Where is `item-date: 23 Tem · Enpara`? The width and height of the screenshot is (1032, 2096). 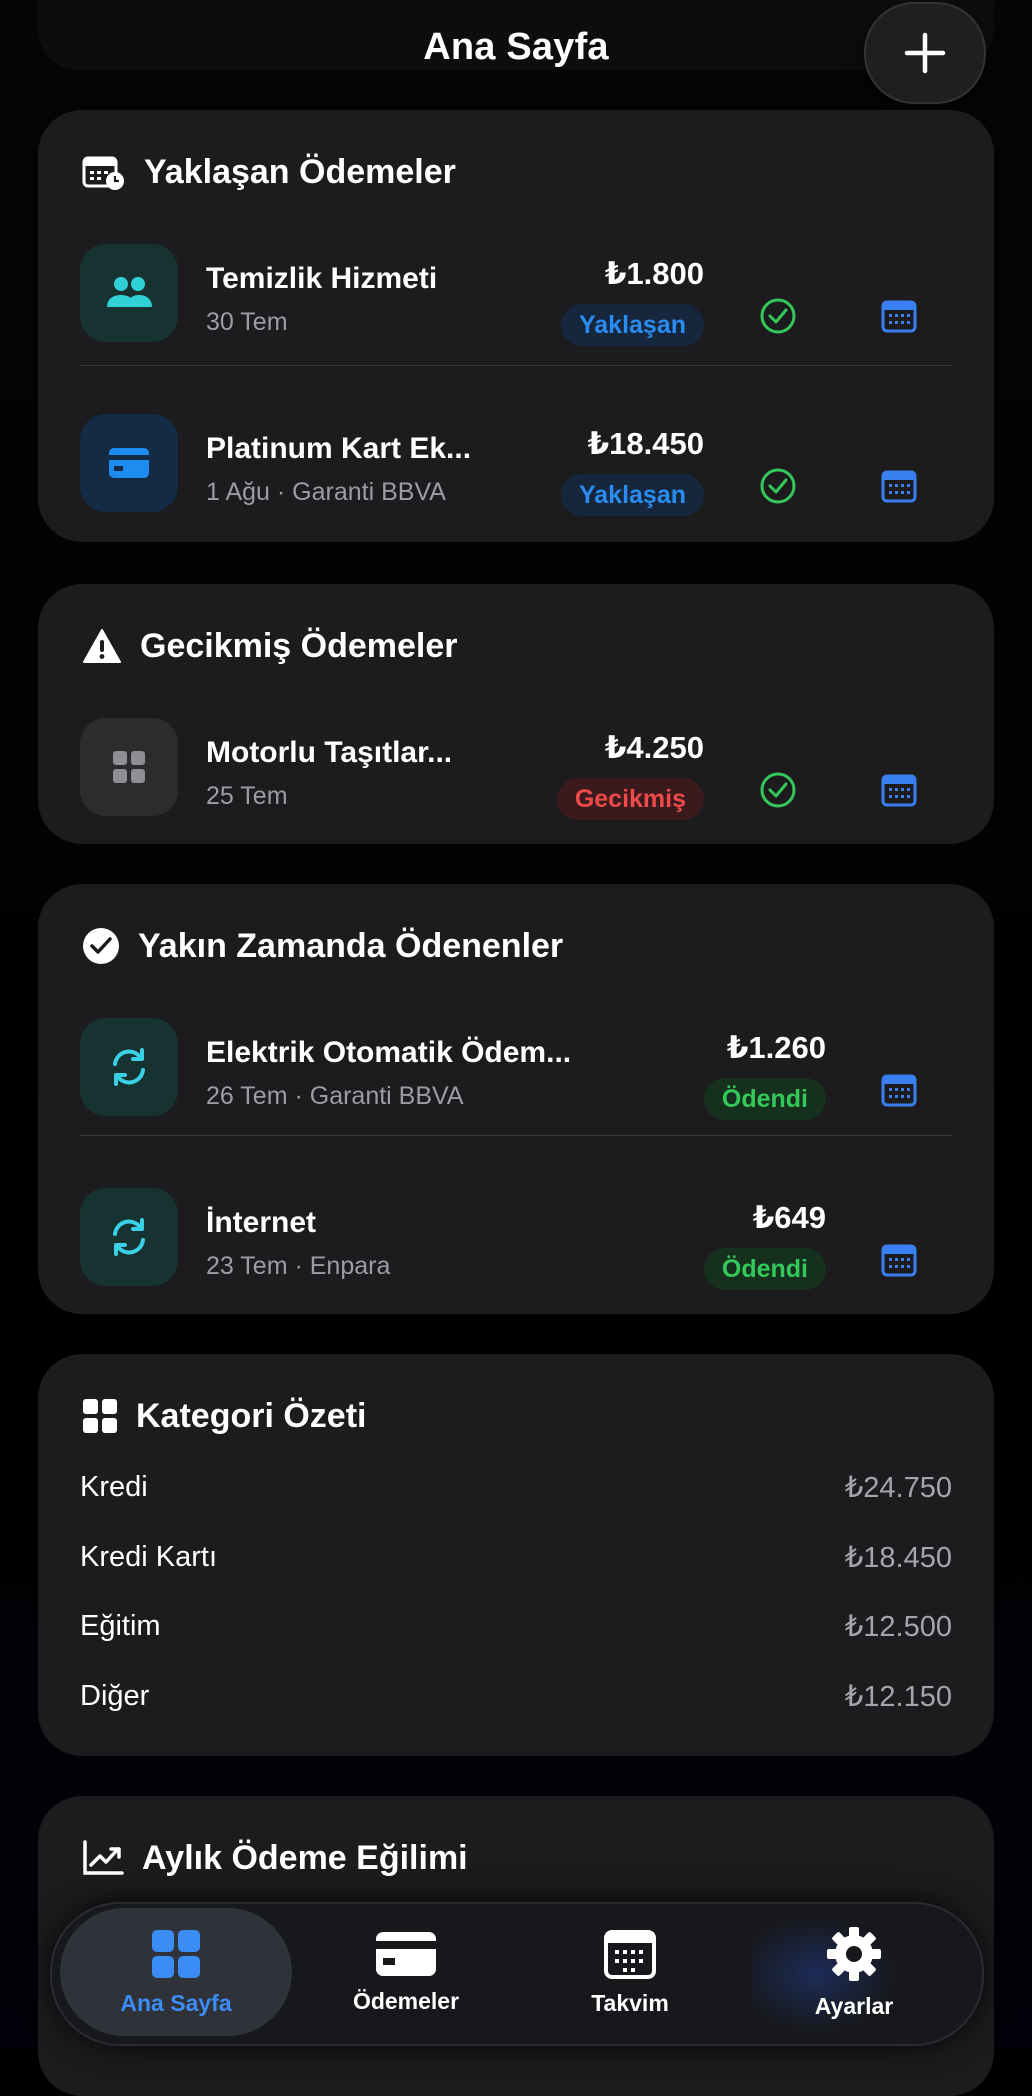
item-date: 23 Tem · Enpara is located at coordinates (298, 1266).